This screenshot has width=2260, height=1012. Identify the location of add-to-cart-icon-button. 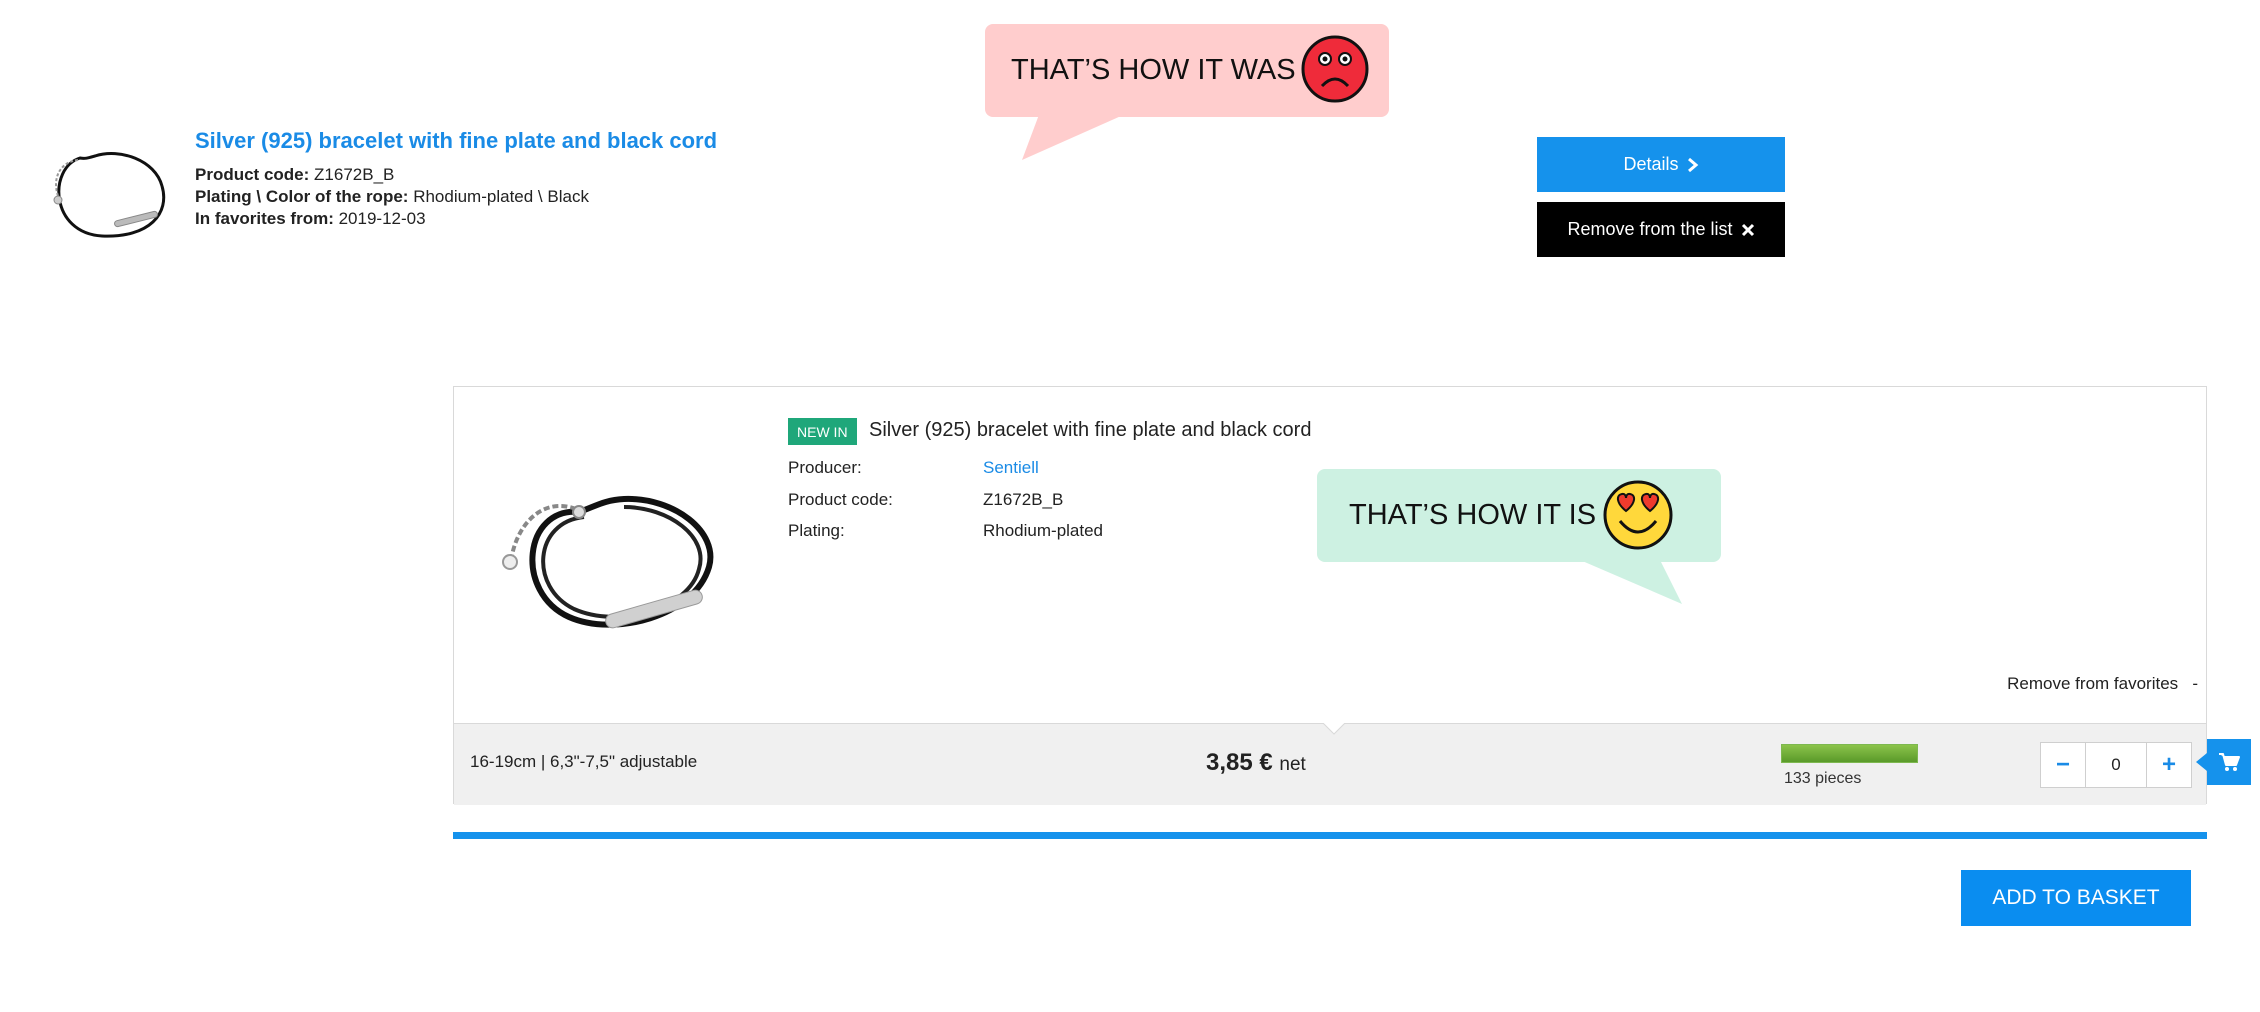
(2229, 762).